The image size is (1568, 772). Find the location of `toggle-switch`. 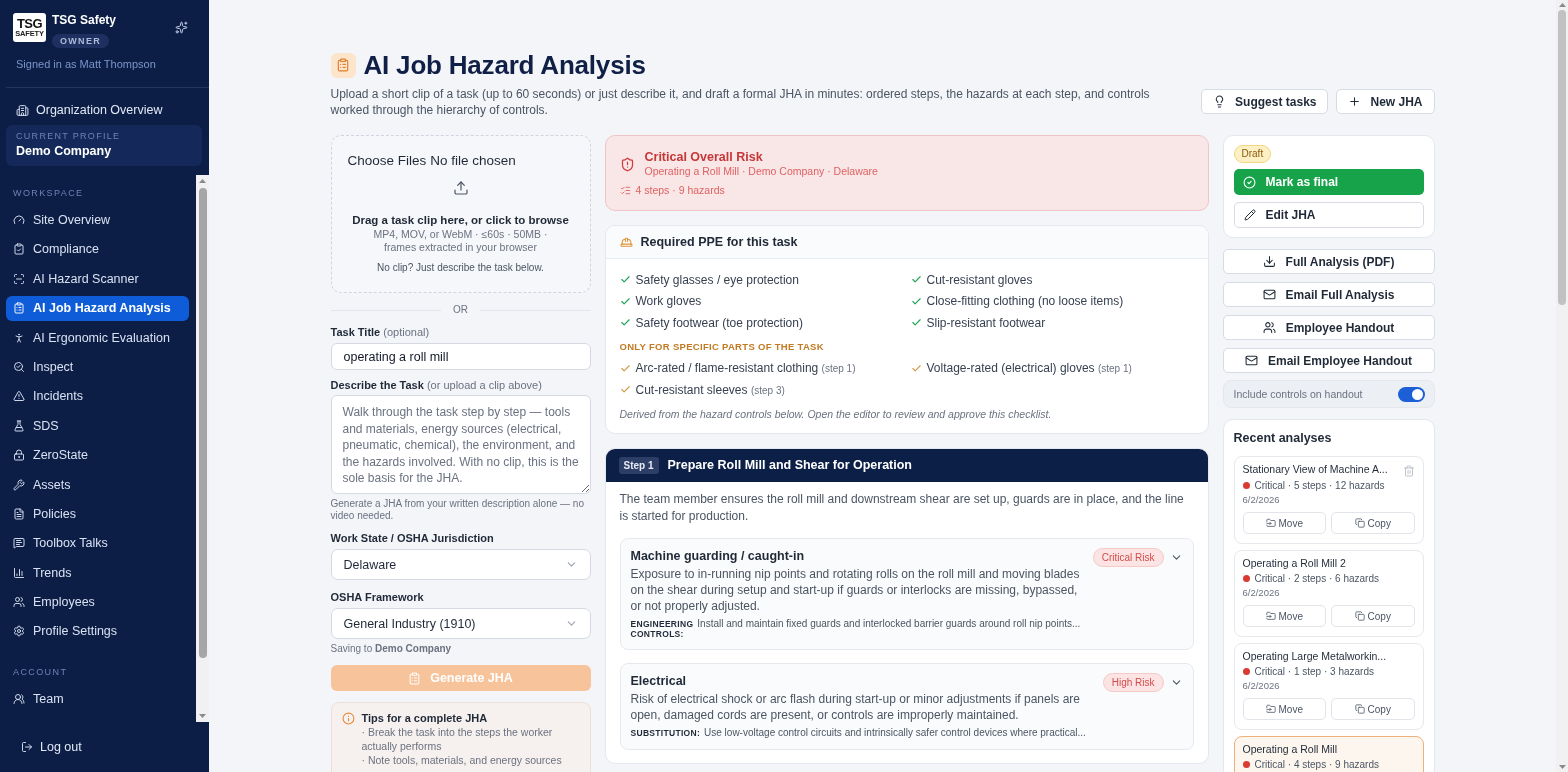

toggle-switch is located at coordinates (1411, 394).